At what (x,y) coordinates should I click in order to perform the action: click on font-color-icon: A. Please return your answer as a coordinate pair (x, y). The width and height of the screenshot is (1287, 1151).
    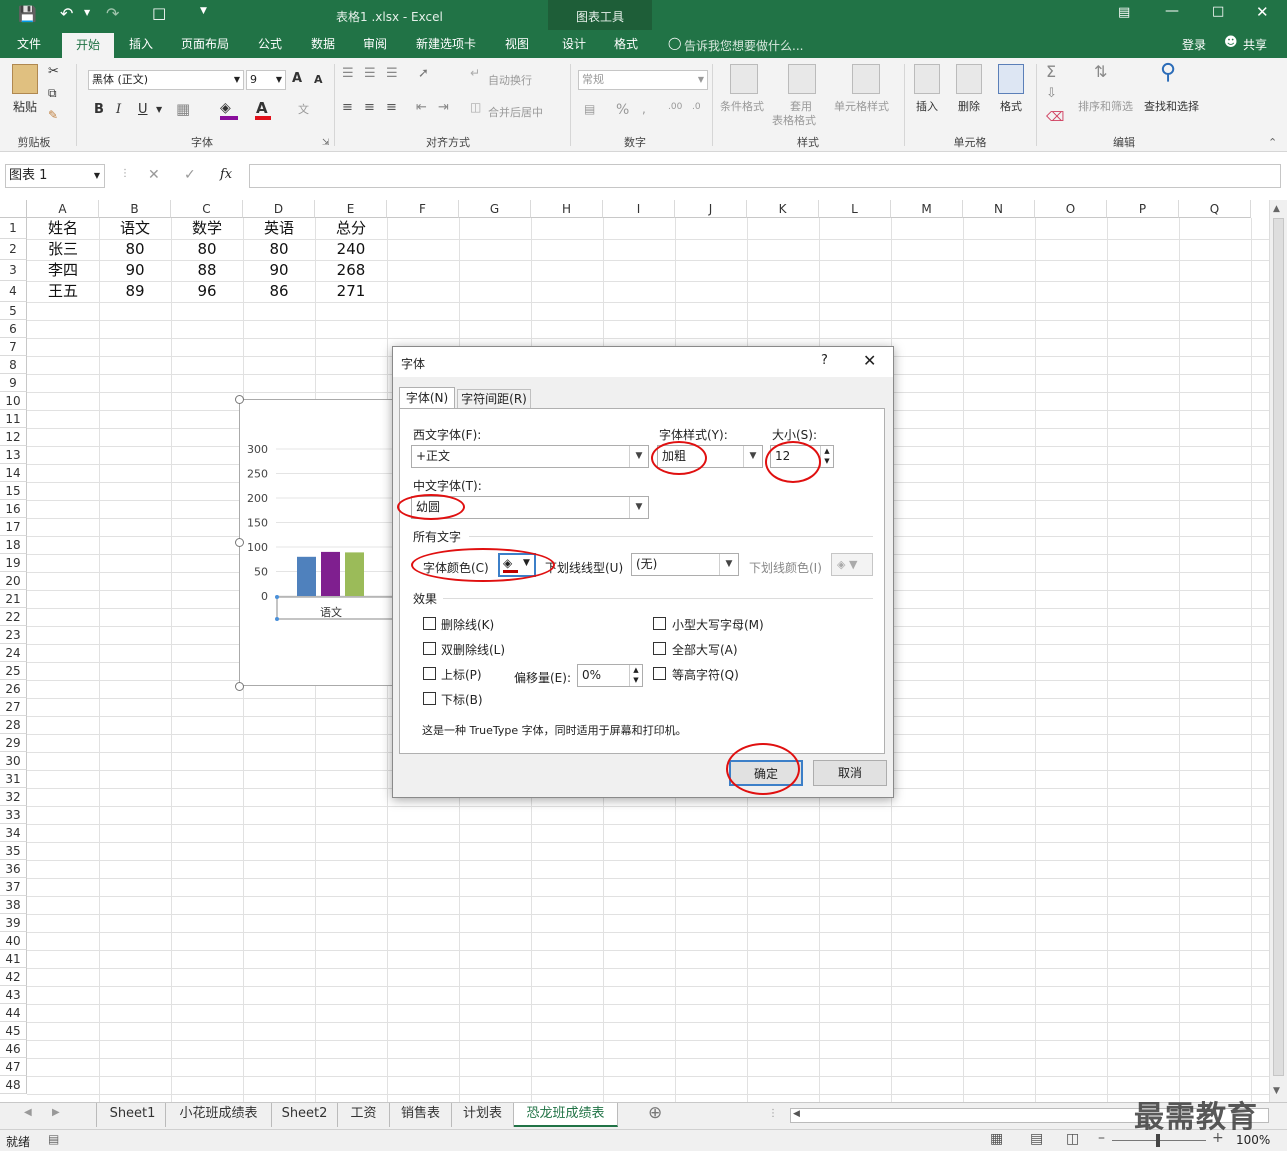
    Looking at the image, I should click on (262, 108).